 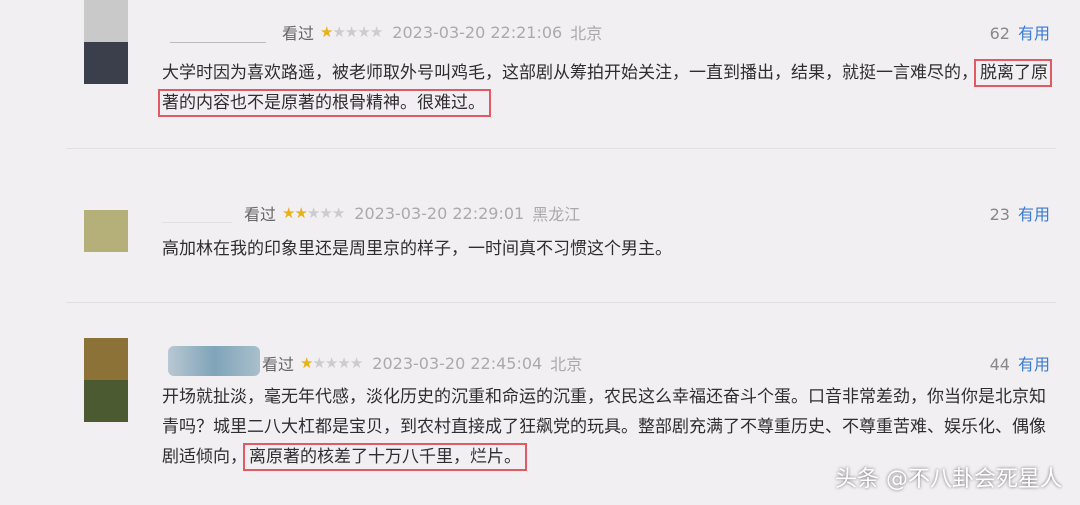 I want to click on location: 黑龙江, so click(x=556, y=214).